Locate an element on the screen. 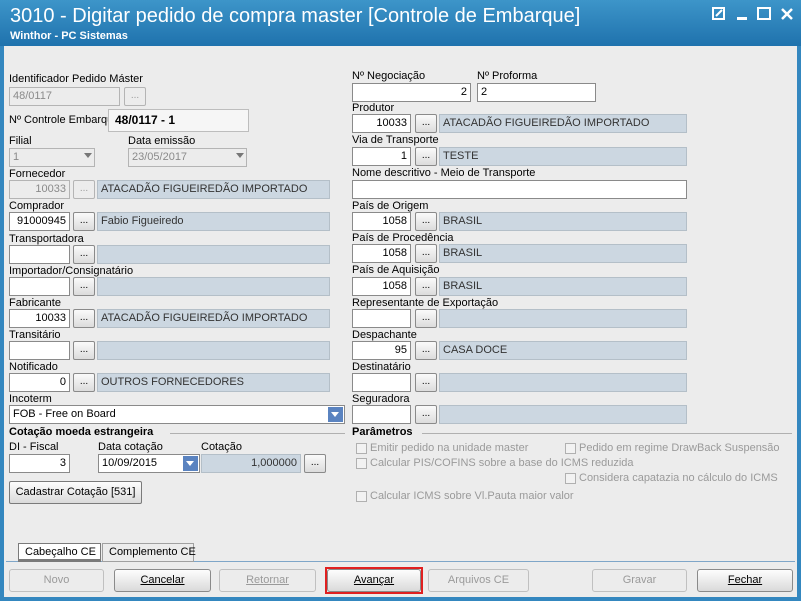 The image size is (801, 601). label-proforma: Nº Proforma is located at coordinates (507, 76).